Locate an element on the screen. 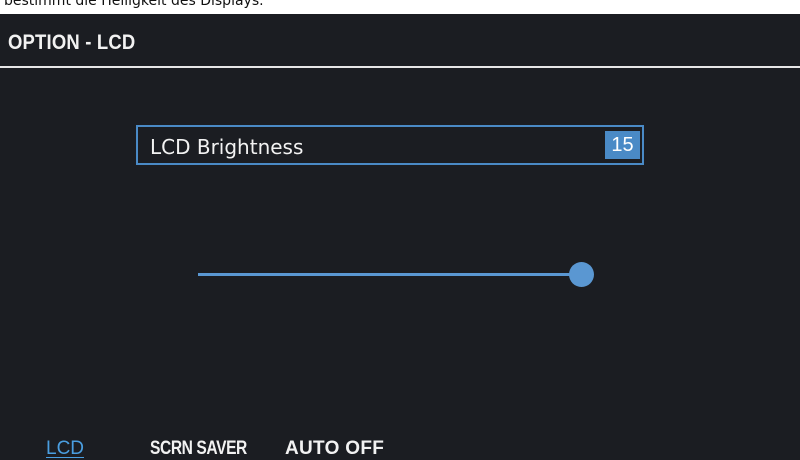 Image resolution: width=800 pixels, height=460 pixels. header-bar: OPTION - LCD is located at coordinates (400, 41).